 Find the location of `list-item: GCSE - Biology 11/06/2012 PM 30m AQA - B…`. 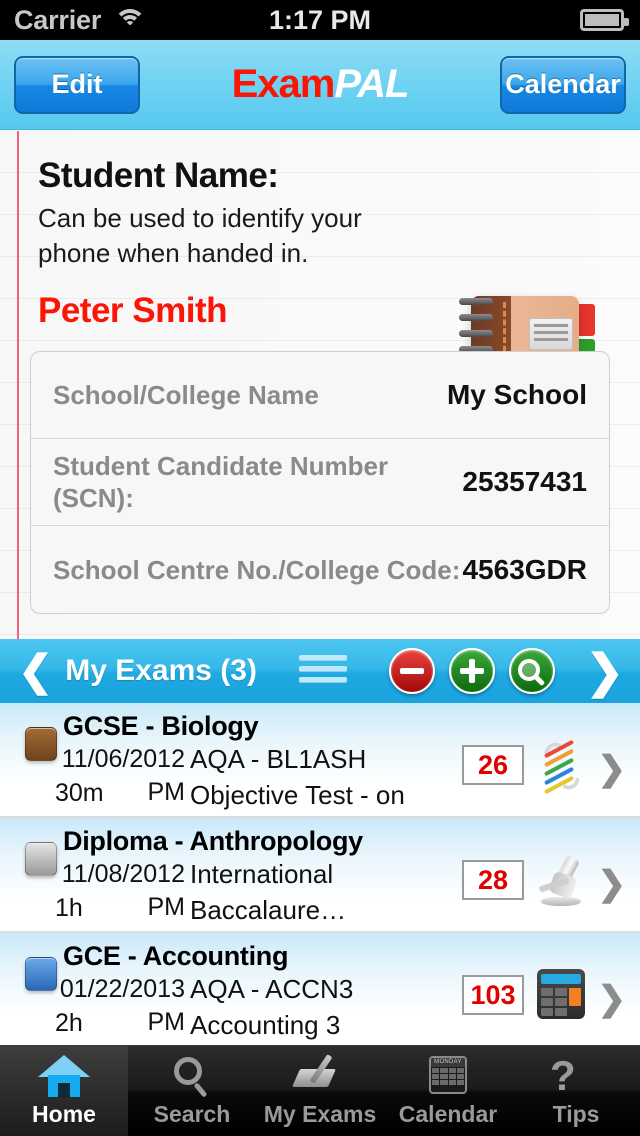

list-item: GCSE - Biology 11/06/2012 PM 30m AQA - B… is located at coordinates (320, 774).